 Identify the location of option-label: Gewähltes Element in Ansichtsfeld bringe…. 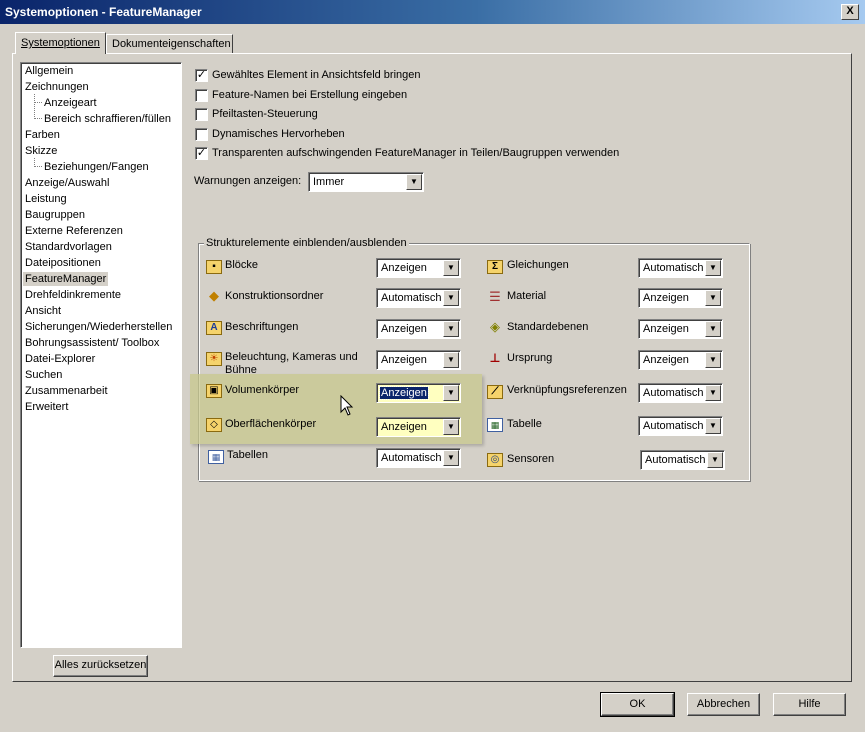
(316, 75).